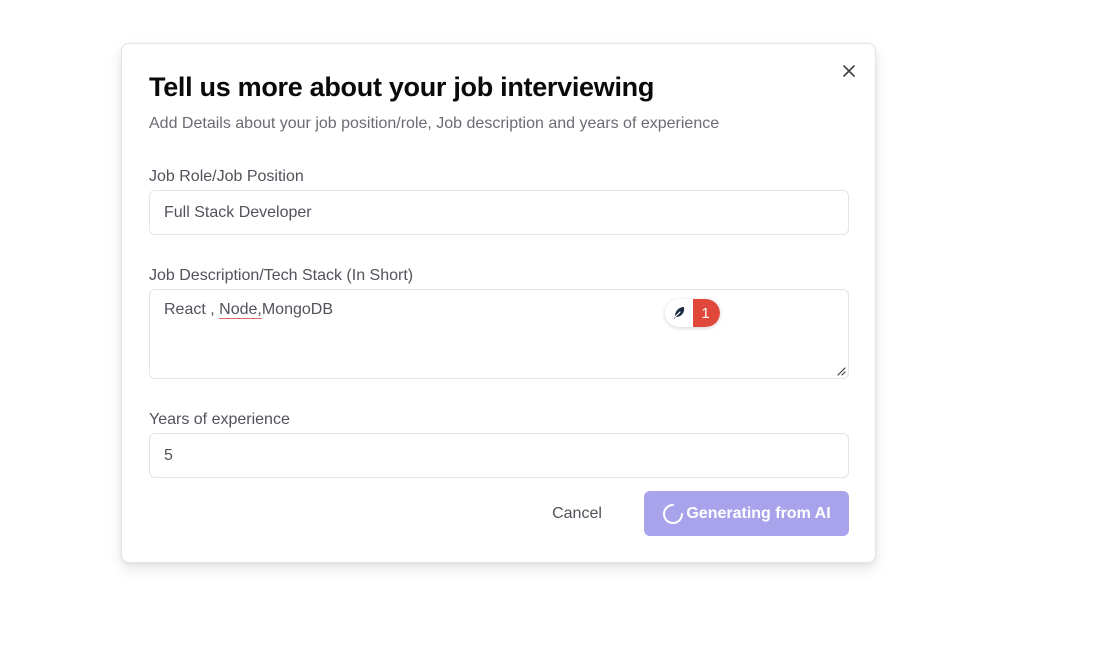  What do you see at coordinates (192, 309) in the screenshot?
I see `job-description-text-part: React ,` at bounding box center [192, 309].